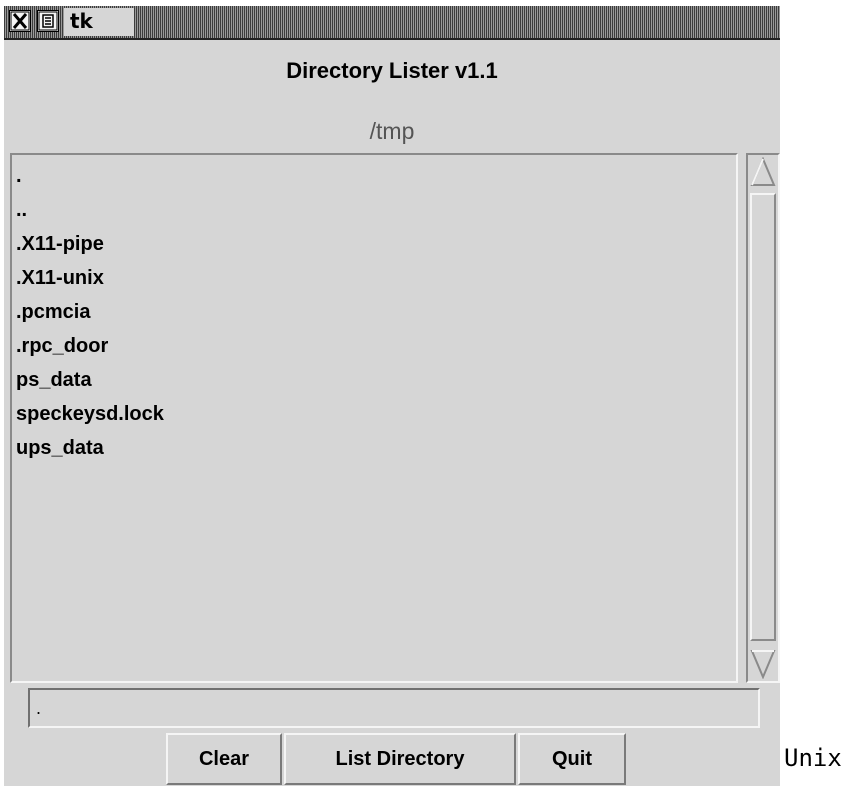  What do you see at coordinates (20, 21) in the screenshot?
I see `close-x-icon` at bounding box center [20, 21].